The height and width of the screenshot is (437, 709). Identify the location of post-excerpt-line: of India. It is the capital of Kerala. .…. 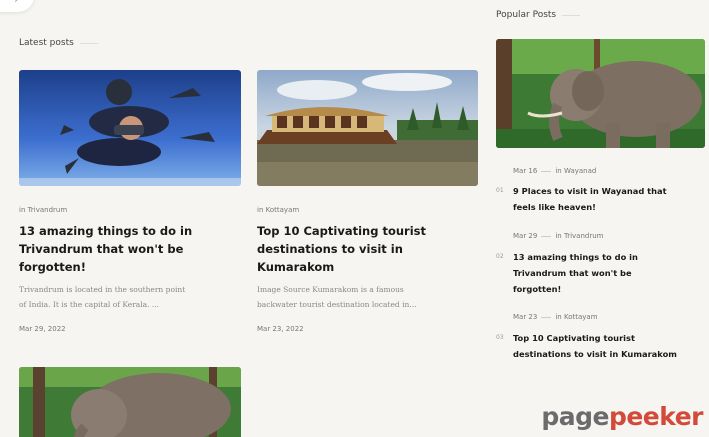
(89, 304).